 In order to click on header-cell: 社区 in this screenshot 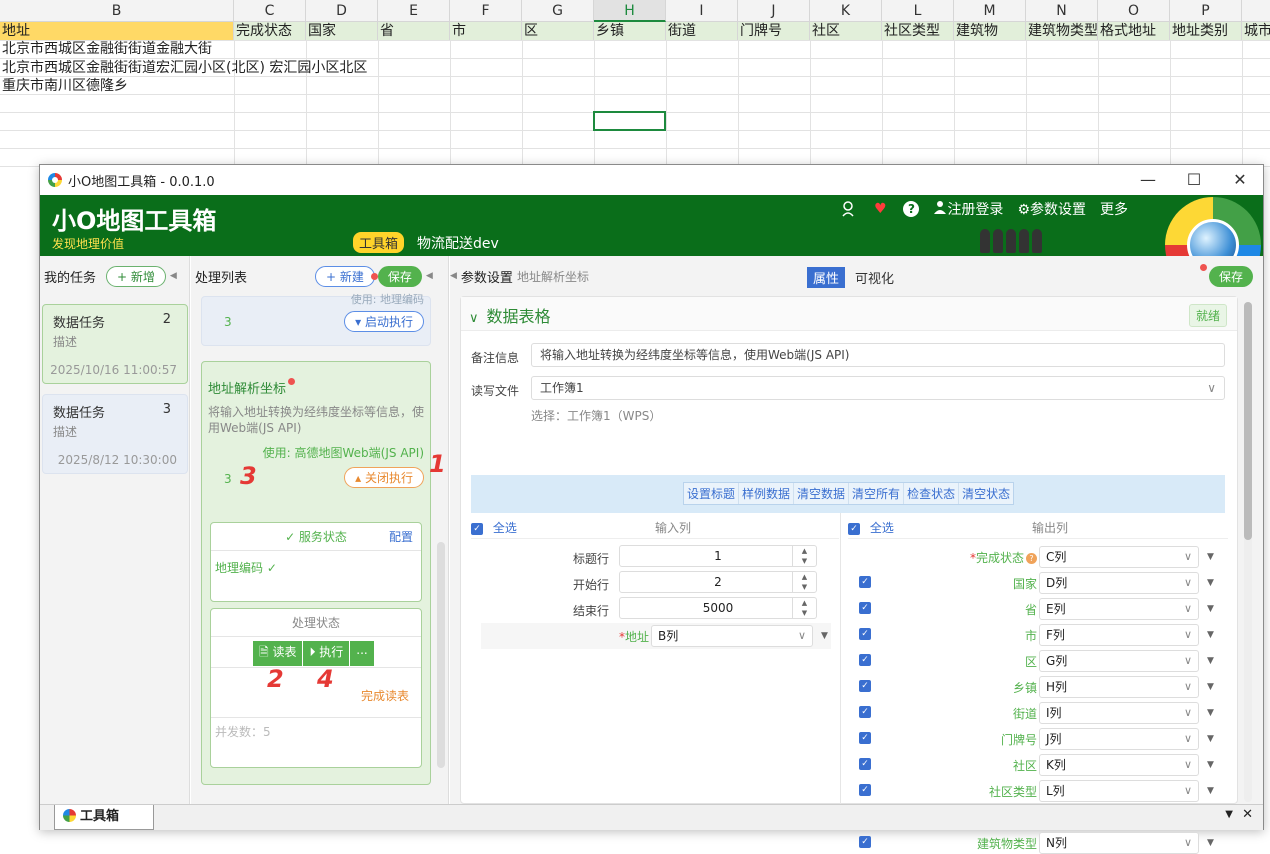, I will do `click(846, 31)`.